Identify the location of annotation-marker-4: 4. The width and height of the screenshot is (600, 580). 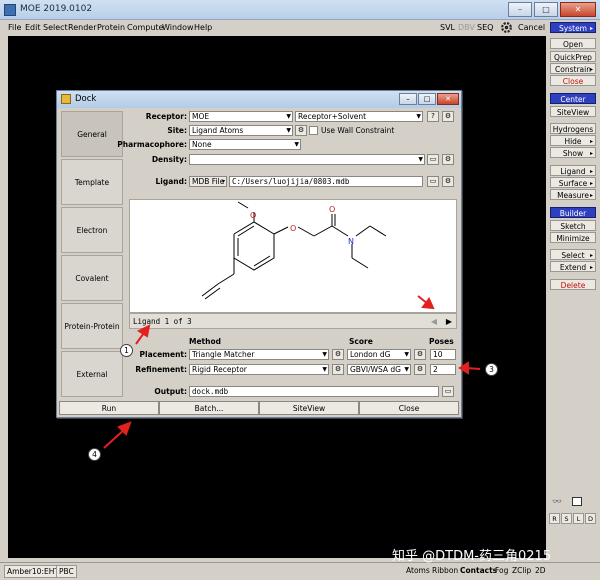
(94, 454).